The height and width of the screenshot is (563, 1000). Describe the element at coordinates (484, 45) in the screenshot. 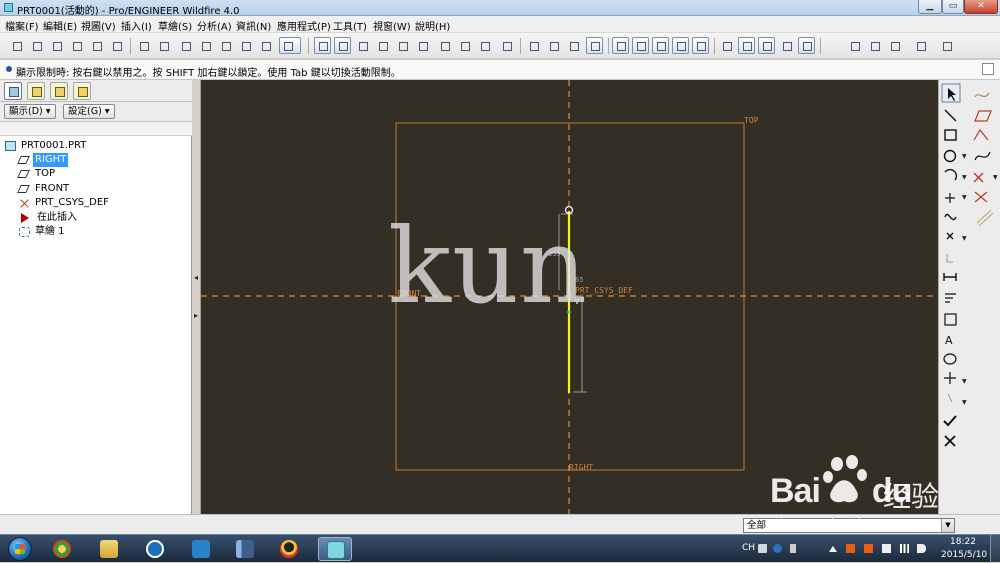

I see `layers-icon` at that location.